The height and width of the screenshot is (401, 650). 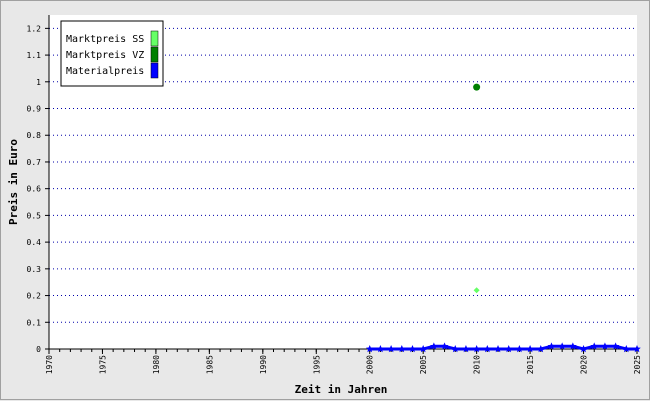 What do you see at coordinates (34, 28) in the screenshot?
I see `y-tick-label: 1.2` at bounding box center [34, 28].